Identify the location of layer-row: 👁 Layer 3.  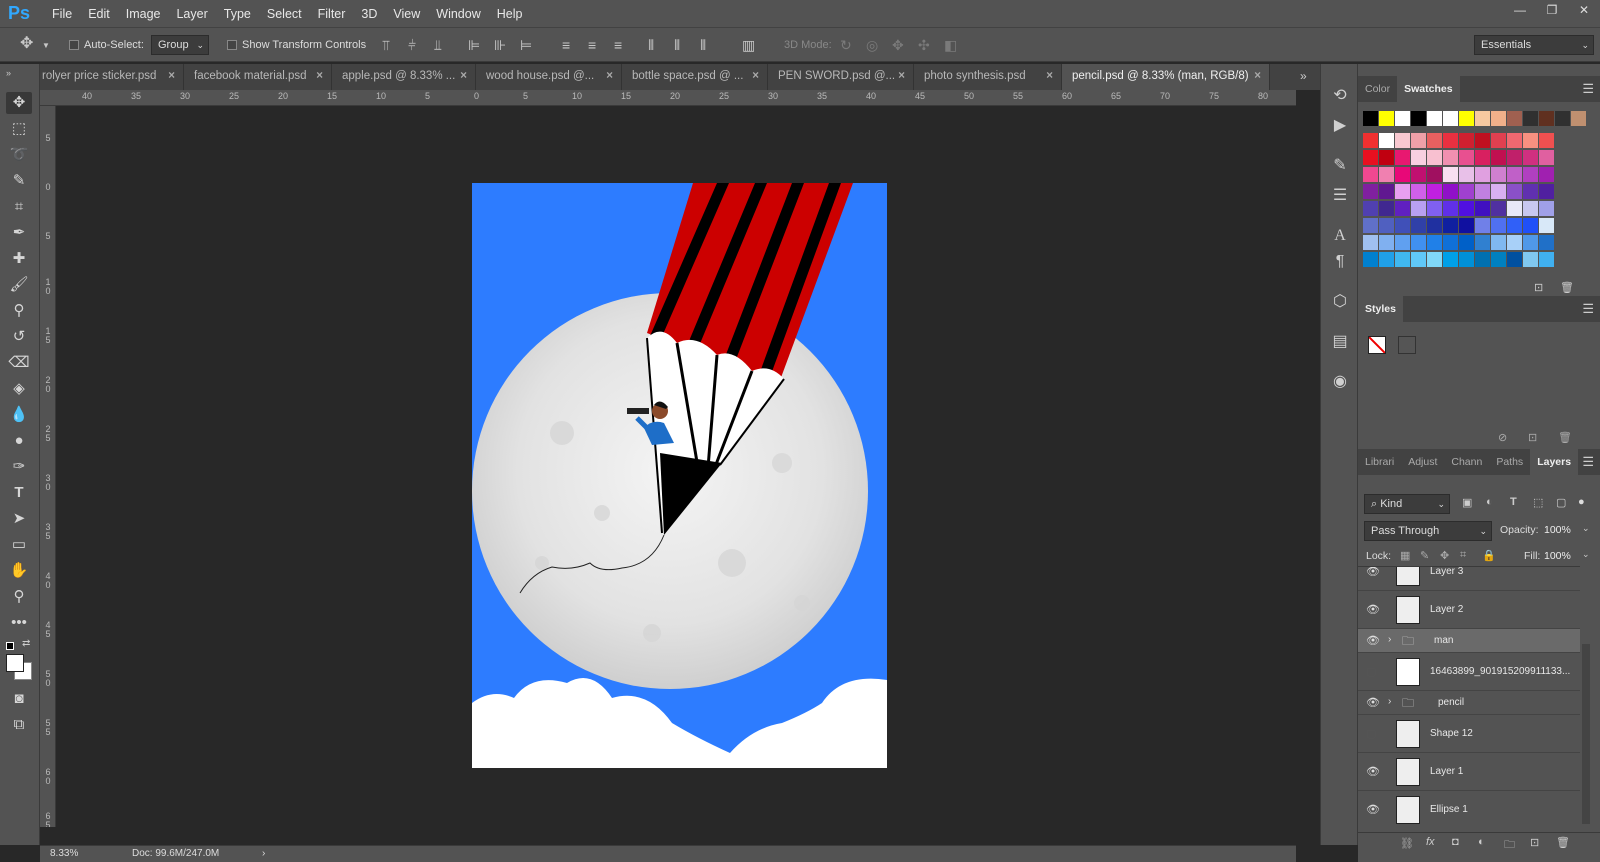
(1469, 579).